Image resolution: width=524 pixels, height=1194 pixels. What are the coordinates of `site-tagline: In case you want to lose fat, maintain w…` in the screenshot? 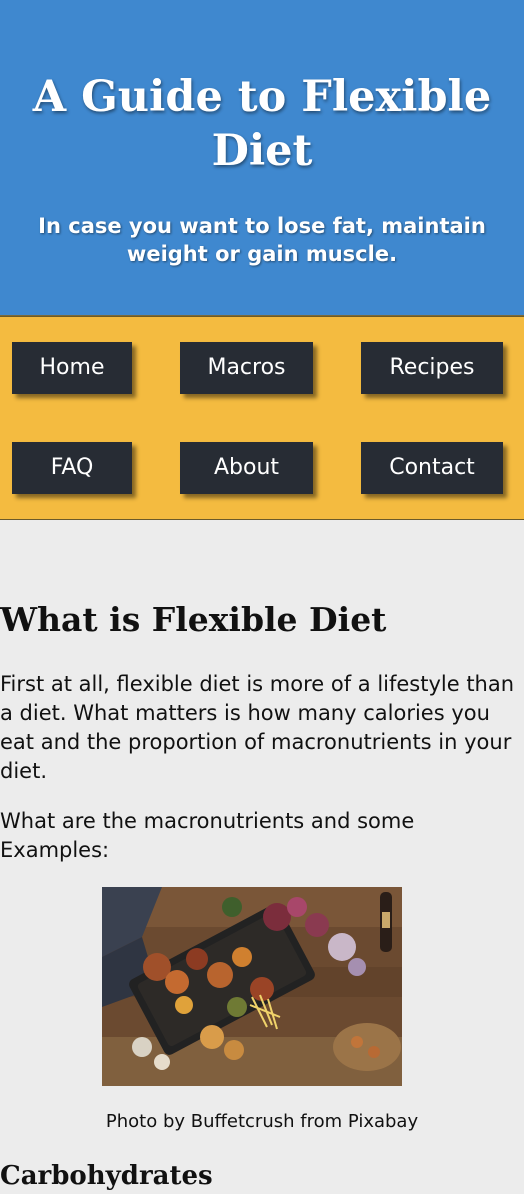 It's located at (262, 240).